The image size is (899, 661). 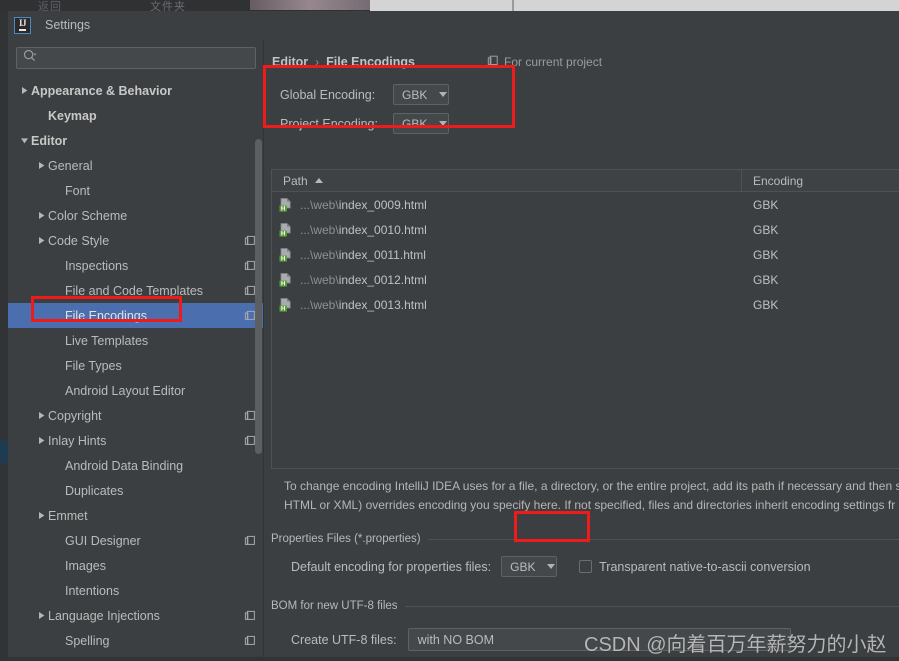 I want to click on sidebar-item-code-style: Code Style, so click(x=136, y=240).